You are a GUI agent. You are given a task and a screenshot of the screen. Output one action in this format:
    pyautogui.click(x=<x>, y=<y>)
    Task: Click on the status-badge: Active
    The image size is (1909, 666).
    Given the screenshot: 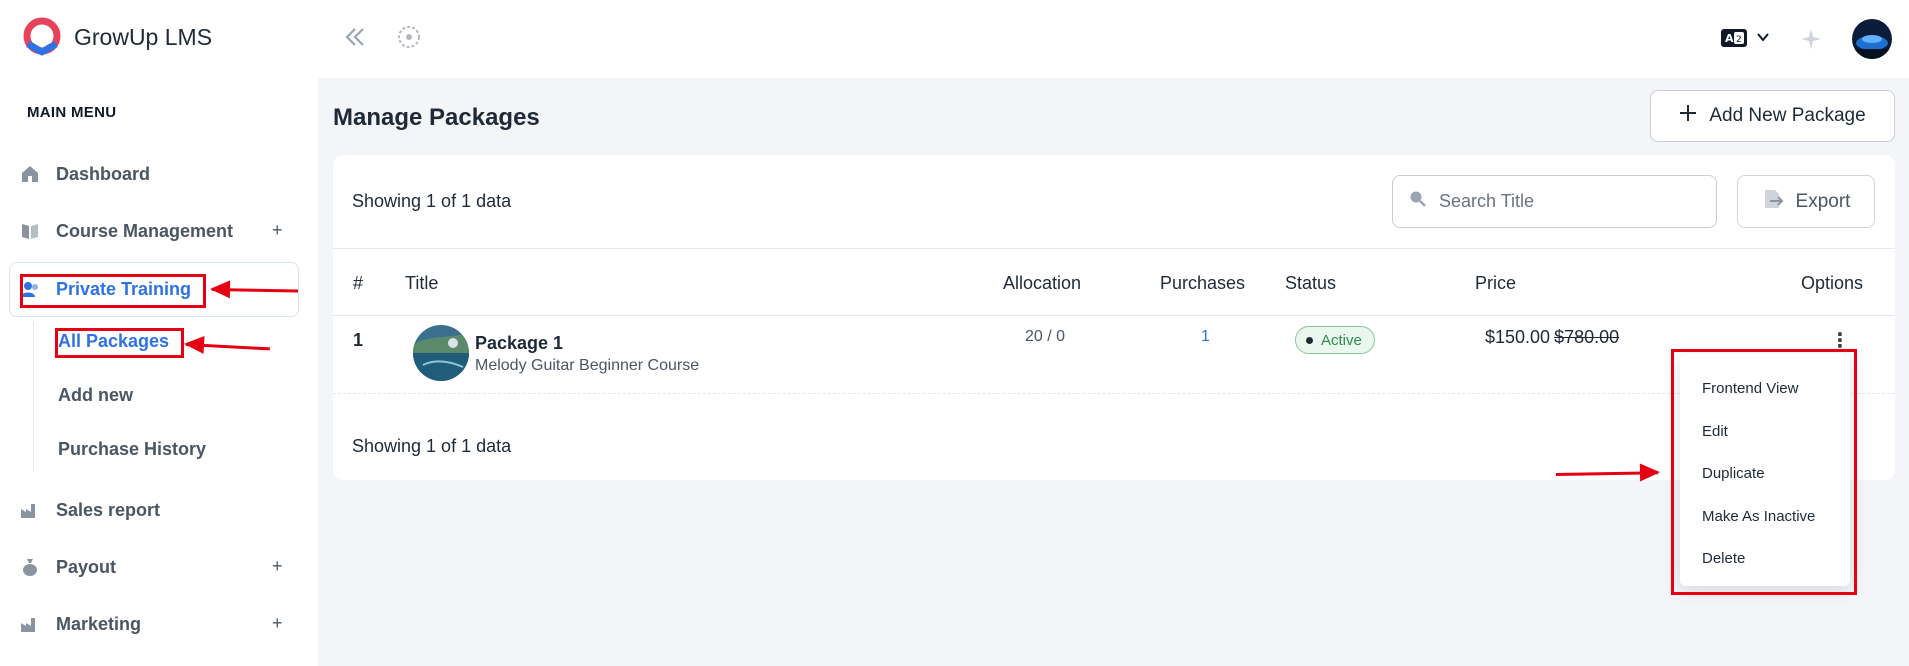 What is the action you would take?
    pyautogui.click(x=1335, y=340)
    